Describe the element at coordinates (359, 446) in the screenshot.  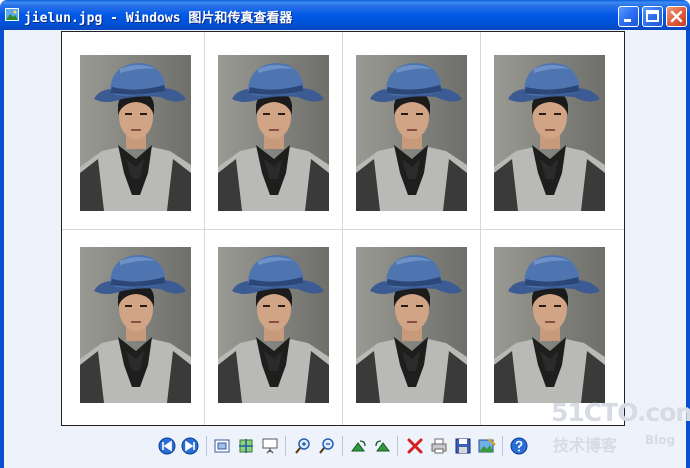
I see `rotate-clockwise-icon` at that location.